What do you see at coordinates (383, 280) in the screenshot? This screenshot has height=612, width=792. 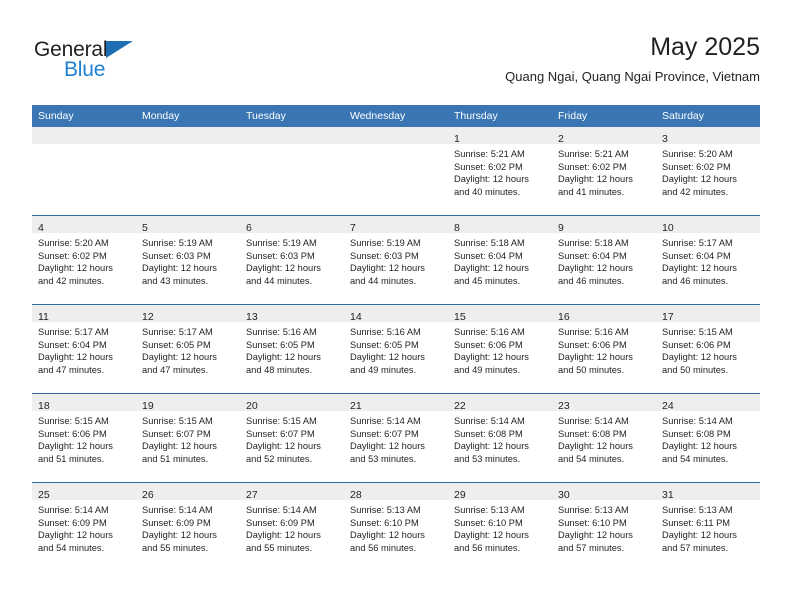 I see `daylight-text-line2: and 44 minutes.` at bounding box center [383, 280].